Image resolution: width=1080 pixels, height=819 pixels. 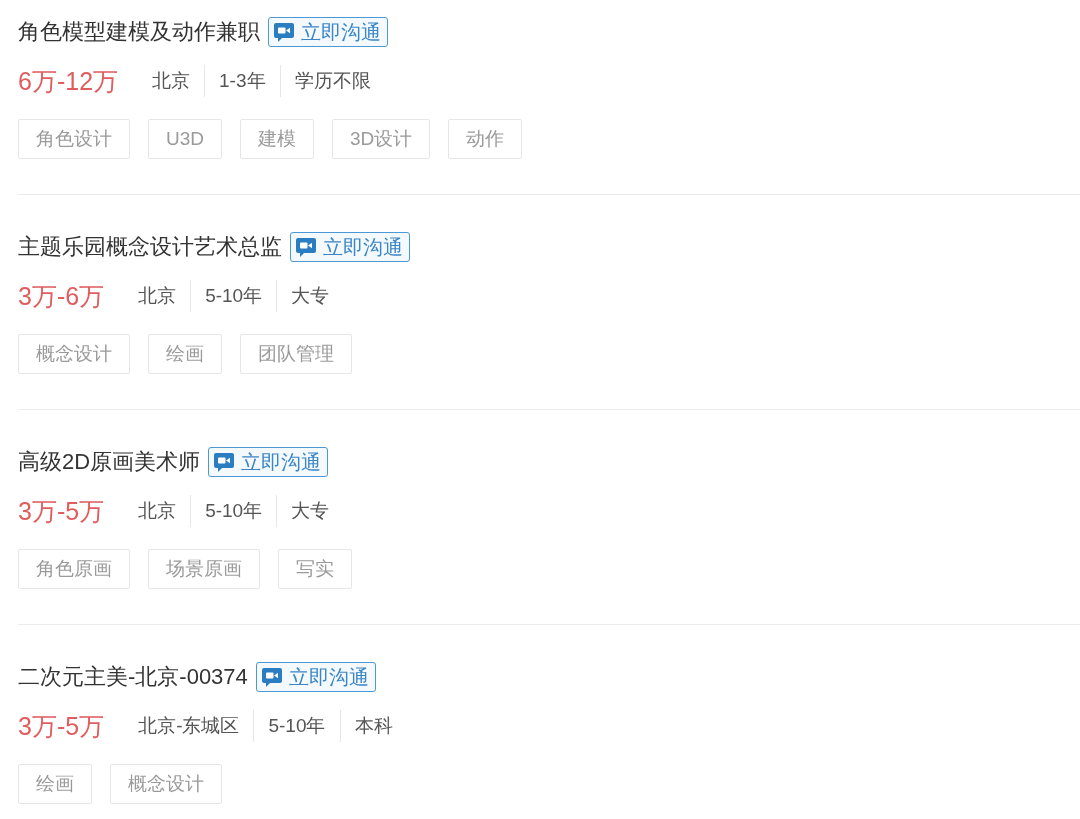 I want to click on job-title: 高级2D原画美术师, so click(x=109, y=462).